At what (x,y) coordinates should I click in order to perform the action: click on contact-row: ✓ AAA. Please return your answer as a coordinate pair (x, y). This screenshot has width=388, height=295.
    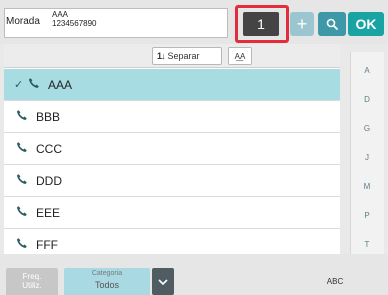
    Looking at the image, I should click on (172, 85).